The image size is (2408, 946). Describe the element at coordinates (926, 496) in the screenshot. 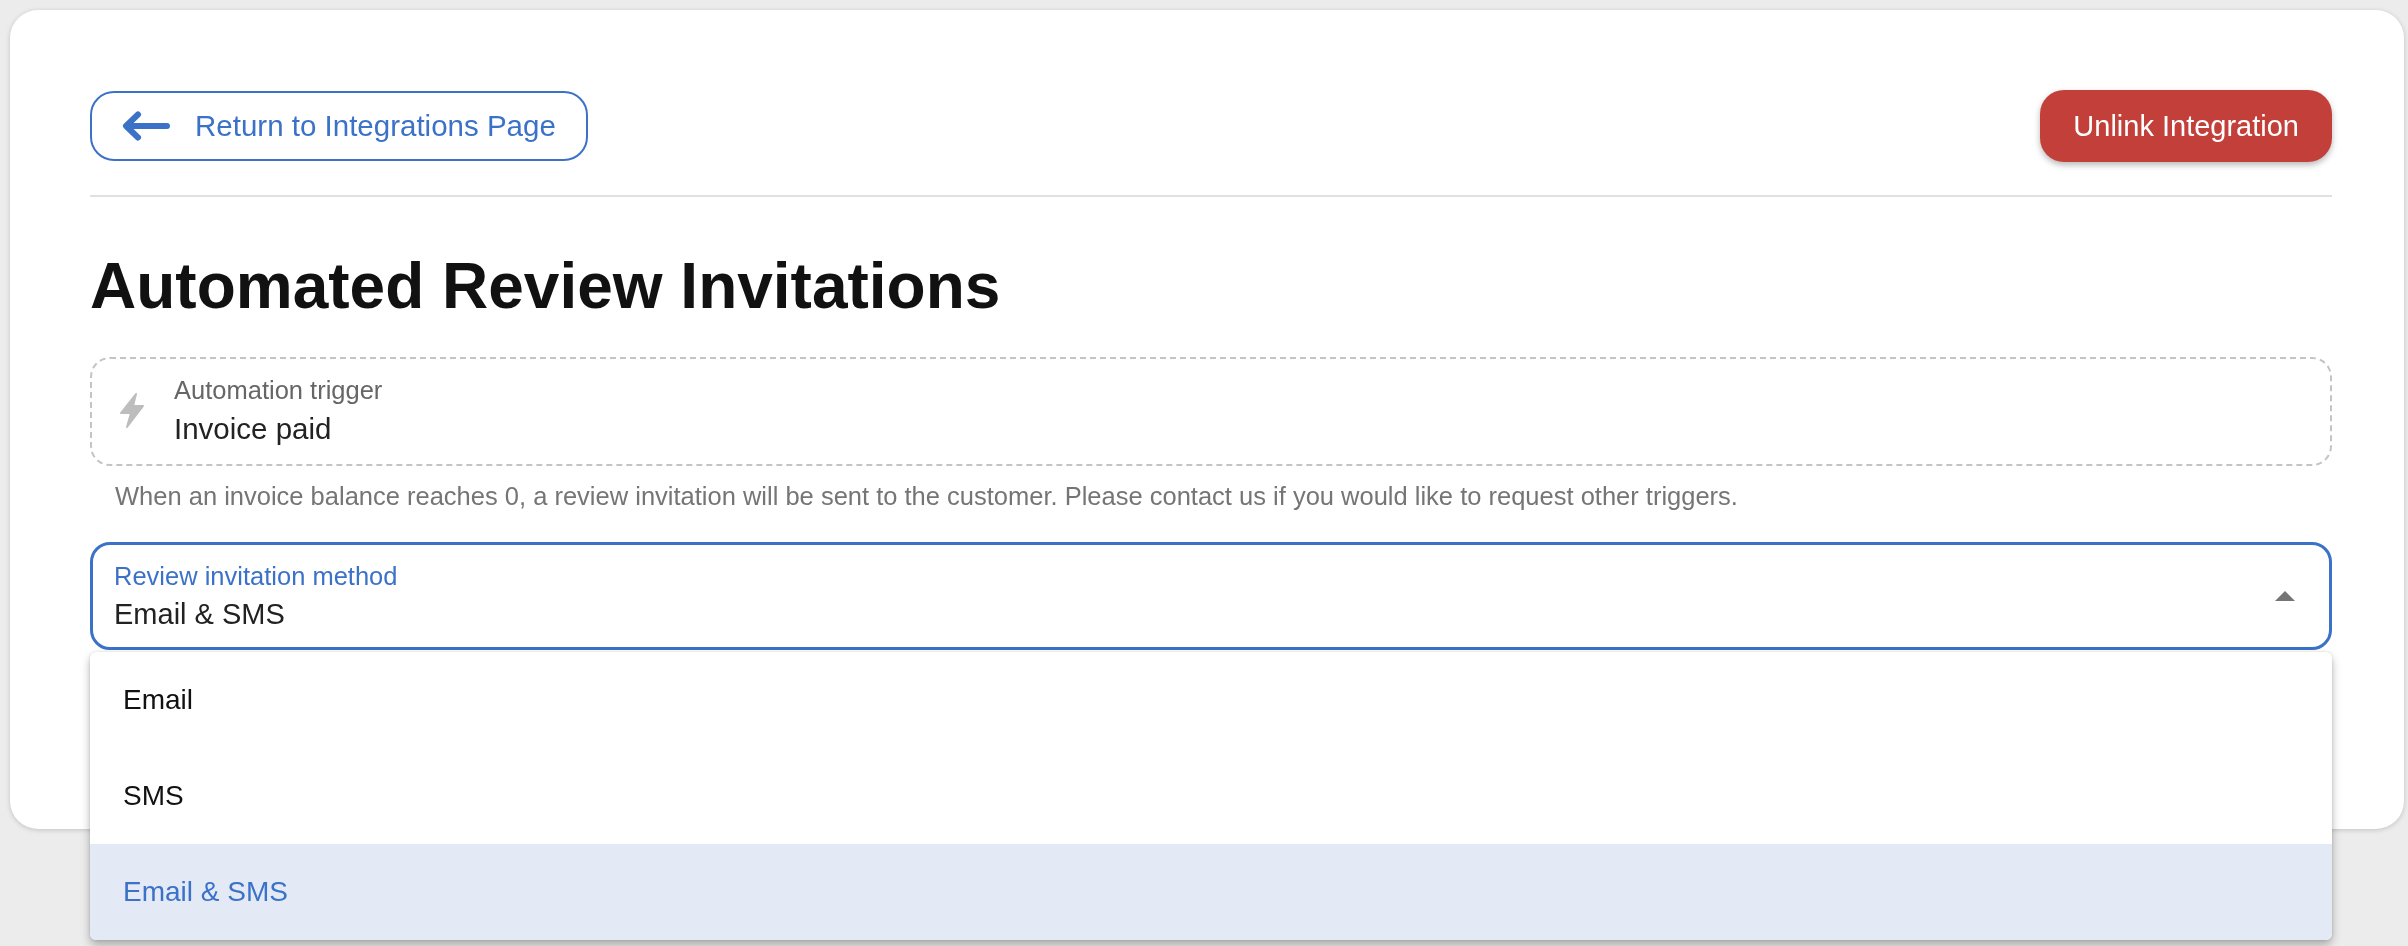

I see `helper-text: When an invoice balance reaches 0, a review invitation will be sent to the customer. Please contact us if you would like to request other triggers.` at that location.